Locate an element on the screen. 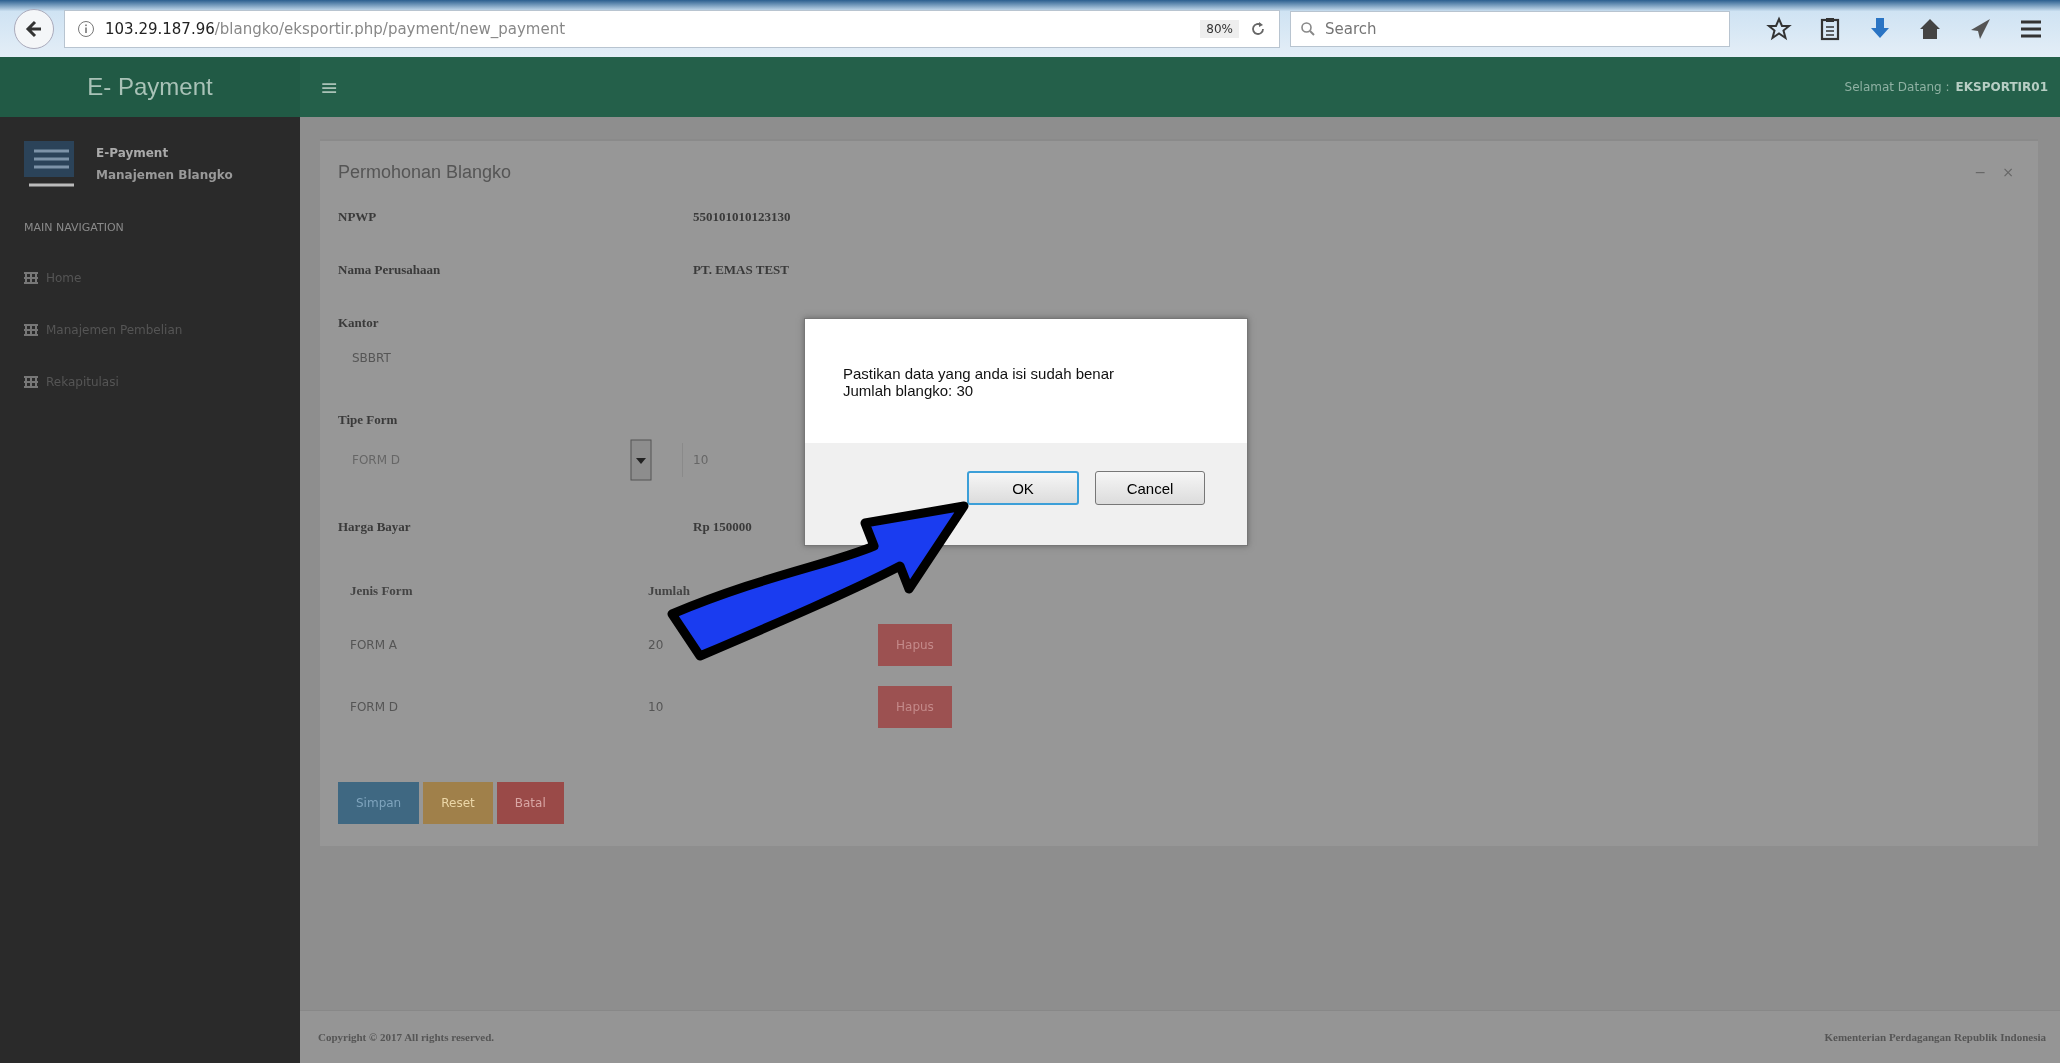 This screenshot has height=1063, width=2060. address-field: 103.29.187.96/blangko/eksportir.php/payment/new_payment 80% is located at coordinates (672, 28).